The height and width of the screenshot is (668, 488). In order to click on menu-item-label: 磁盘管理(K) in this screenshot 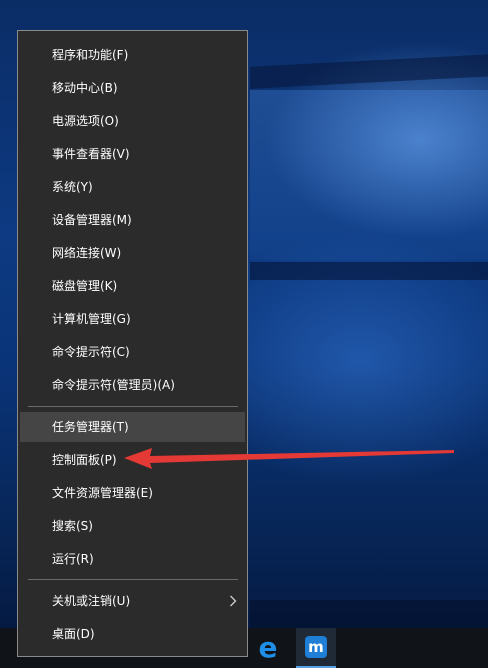, I will do `click(85, 286)`.